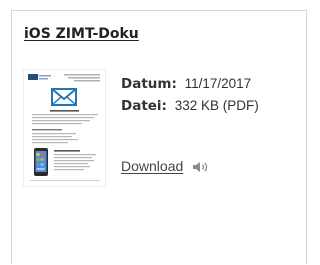  Describe the element at coordinates (81, 34) in the screenshot. I see `card-title-link: iOS ZIMT-Doku` at that location.